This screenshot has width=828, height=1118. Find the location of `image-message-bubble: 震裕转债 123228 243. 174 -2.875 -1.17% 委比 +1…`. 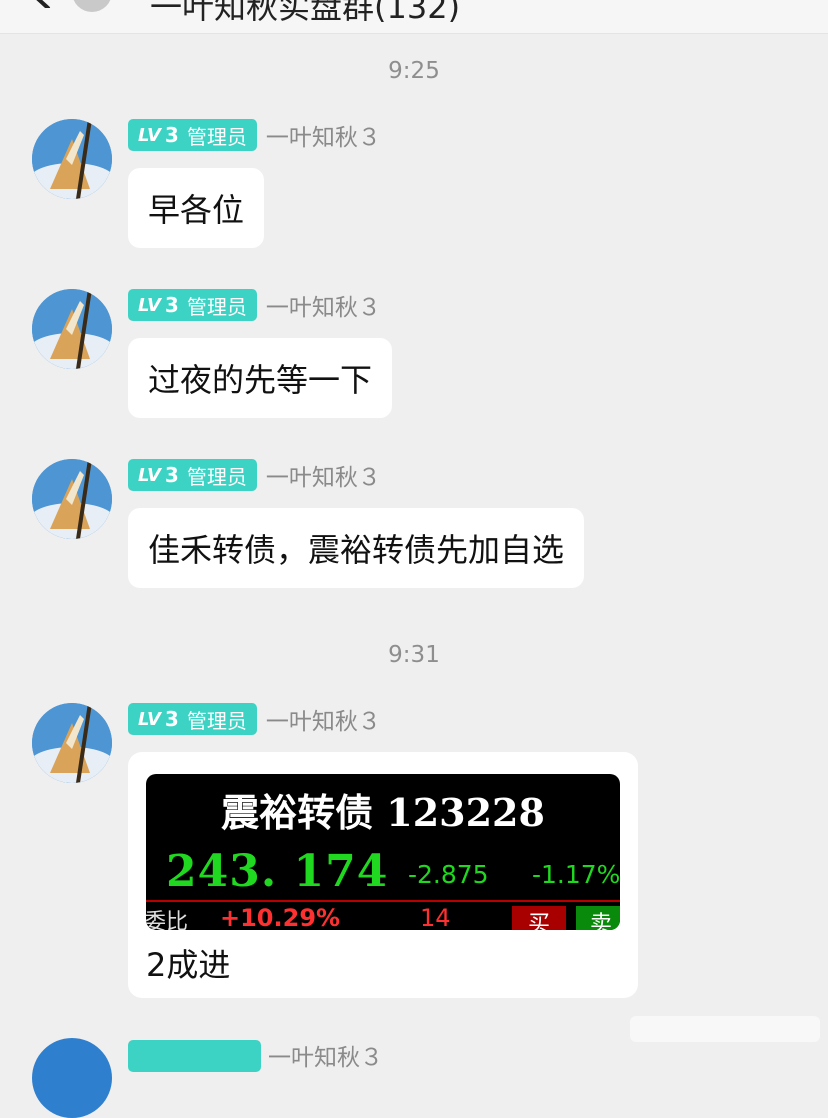

image-message-bubble: 震裕转债 123228 243. 174 -2.875 -1.17% 委比 +1… is located at coordinates (383, 875).